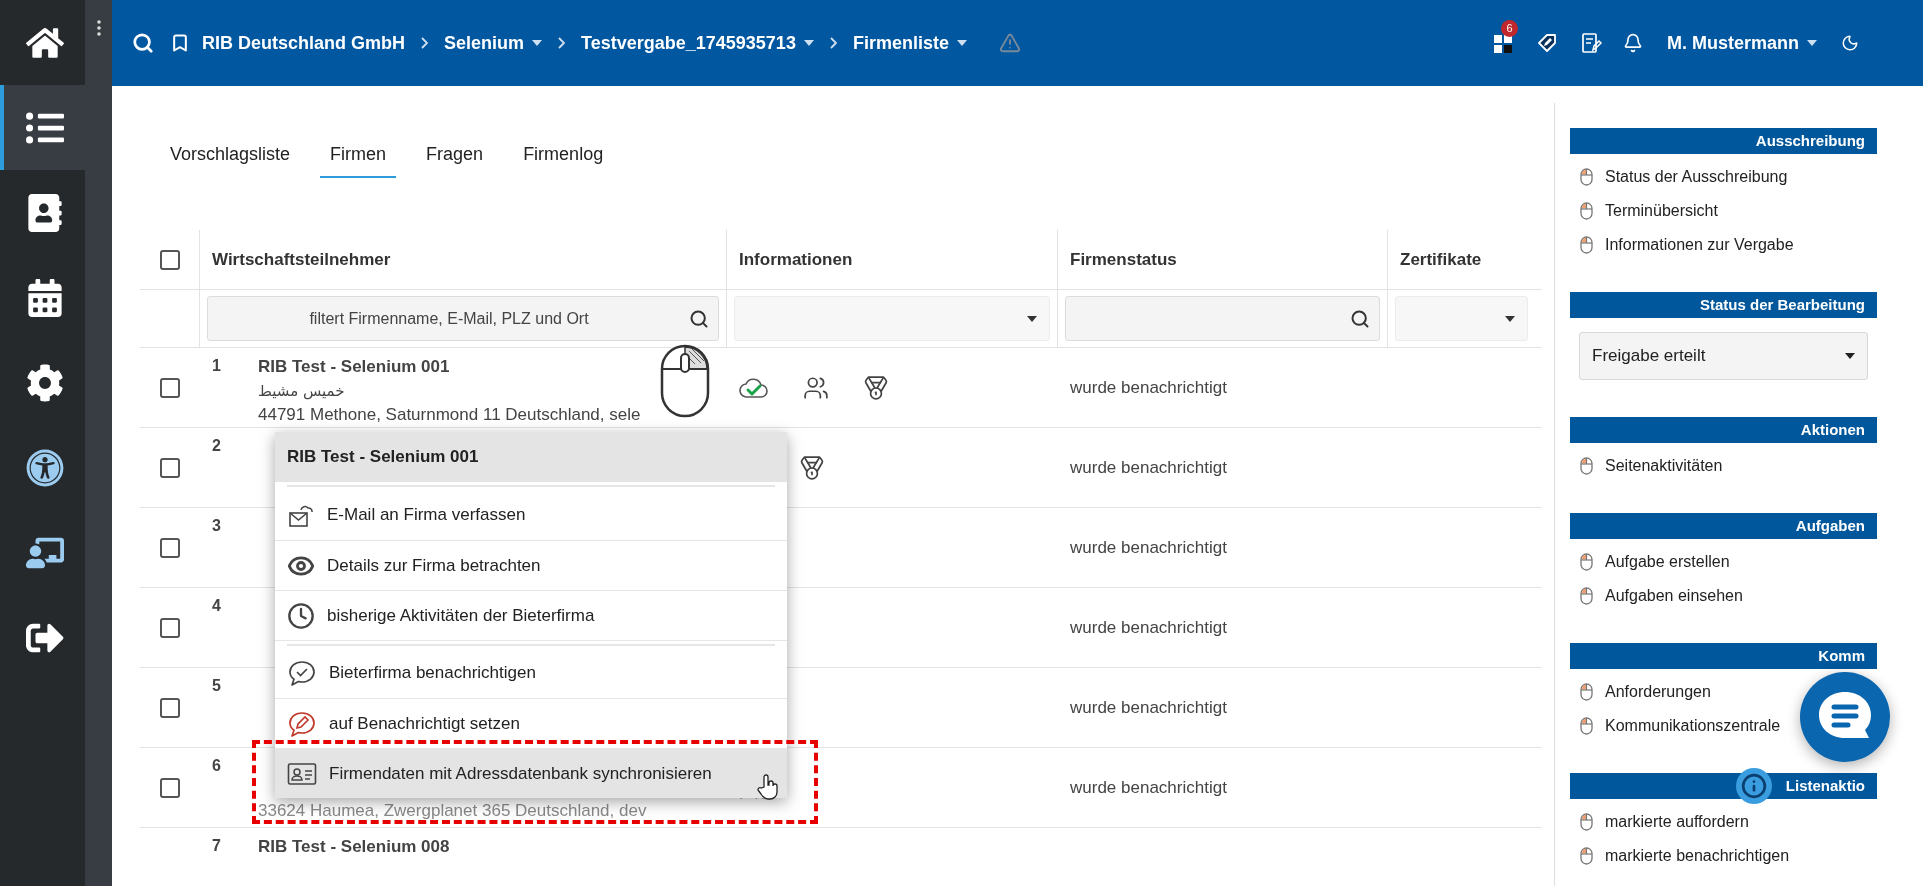  Describe the element at coordinates (44, 467) in the screenshot. I see `accessibility-icon` at that location.